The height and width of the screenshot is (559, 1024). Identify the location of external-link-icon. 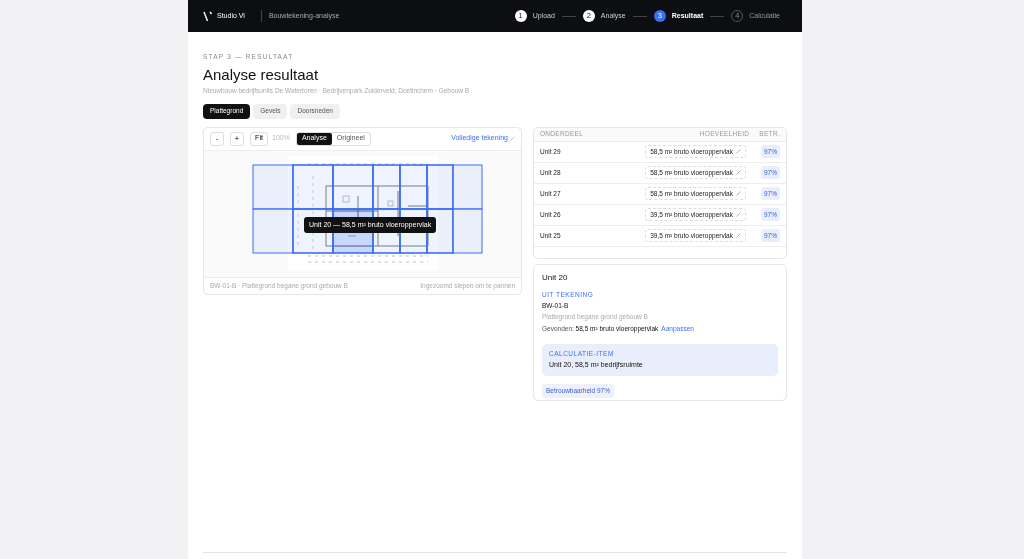
(512, 138).